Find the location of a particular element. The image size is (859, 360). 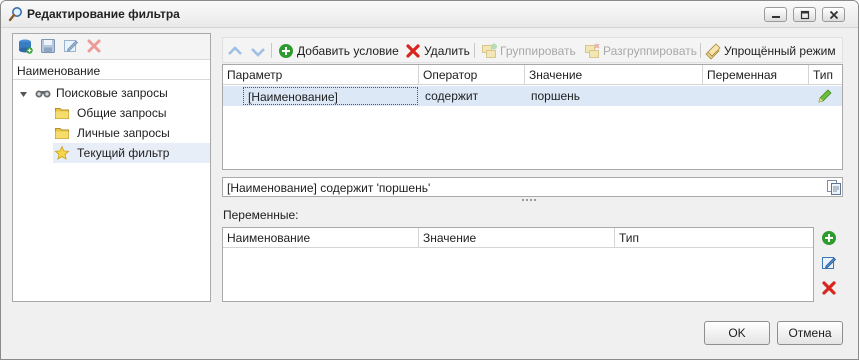

add-condition-button: Добавить условие is located at coordinates (339, 51).